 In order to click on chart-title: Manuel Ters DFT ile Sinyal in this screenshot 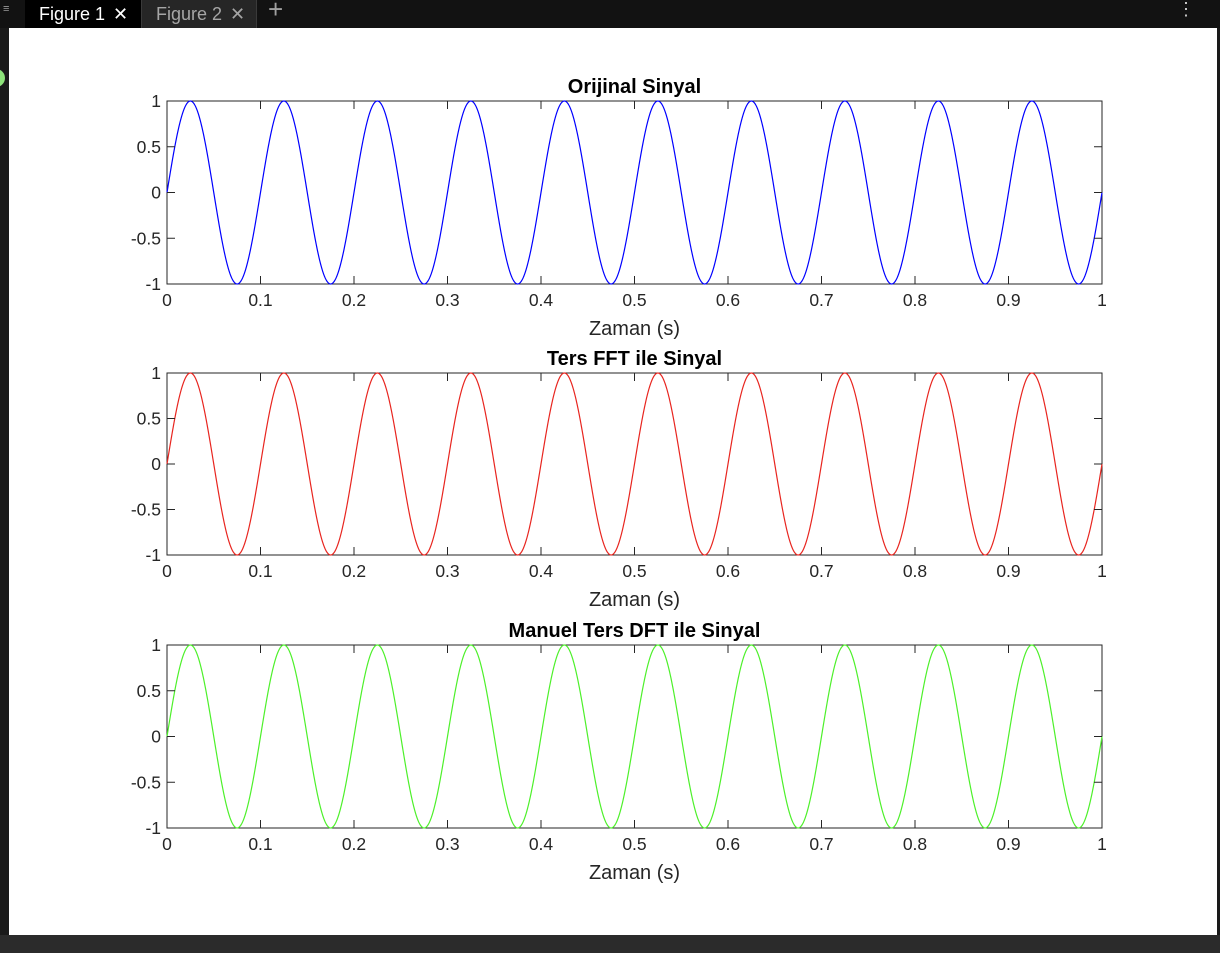, I will do `click(635, 631)`.